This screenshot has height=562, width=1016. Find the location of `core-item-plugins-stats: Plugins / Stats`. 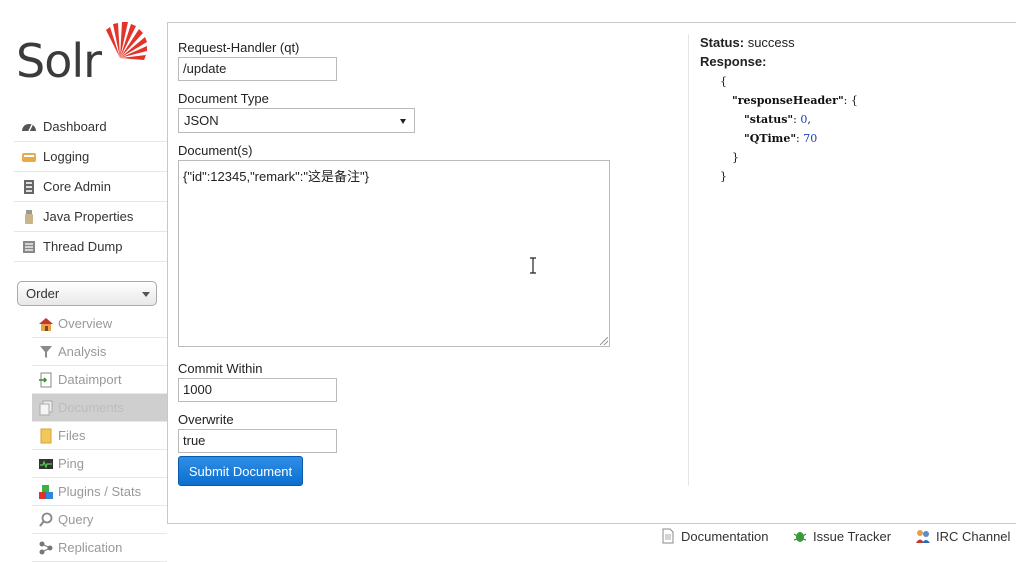

core-item-plugins-stats: Plugins / Stats is located at coordinates (99, 492).